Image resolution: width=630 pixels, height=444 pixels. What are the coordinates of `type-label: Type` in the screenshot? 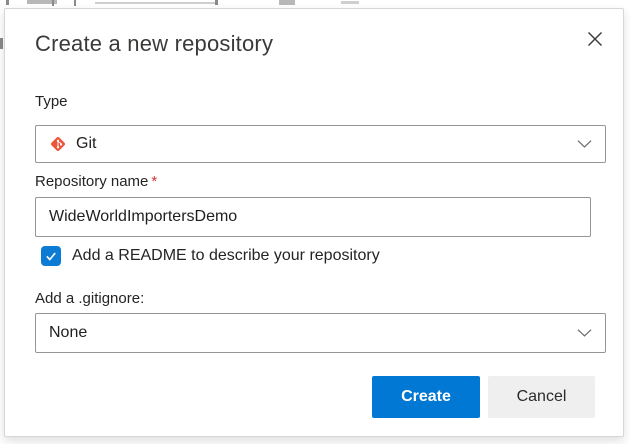 It's located at (51, 101).